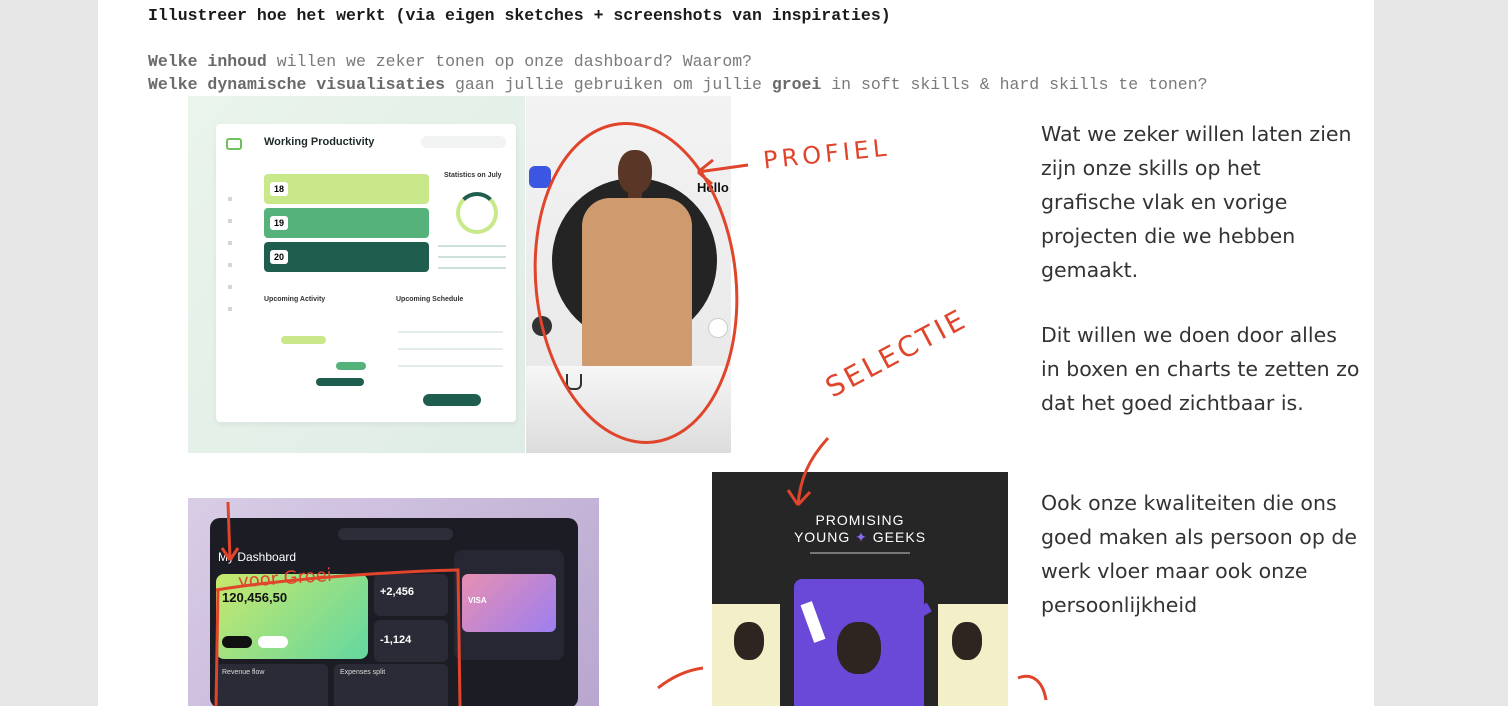 Image resolution: width=1508 pixels, height=706 pixels. What do you see at coordinates (636, 283) in the screenshot?
I see `profile-circle-annotation` at bounding box center [636, 283].